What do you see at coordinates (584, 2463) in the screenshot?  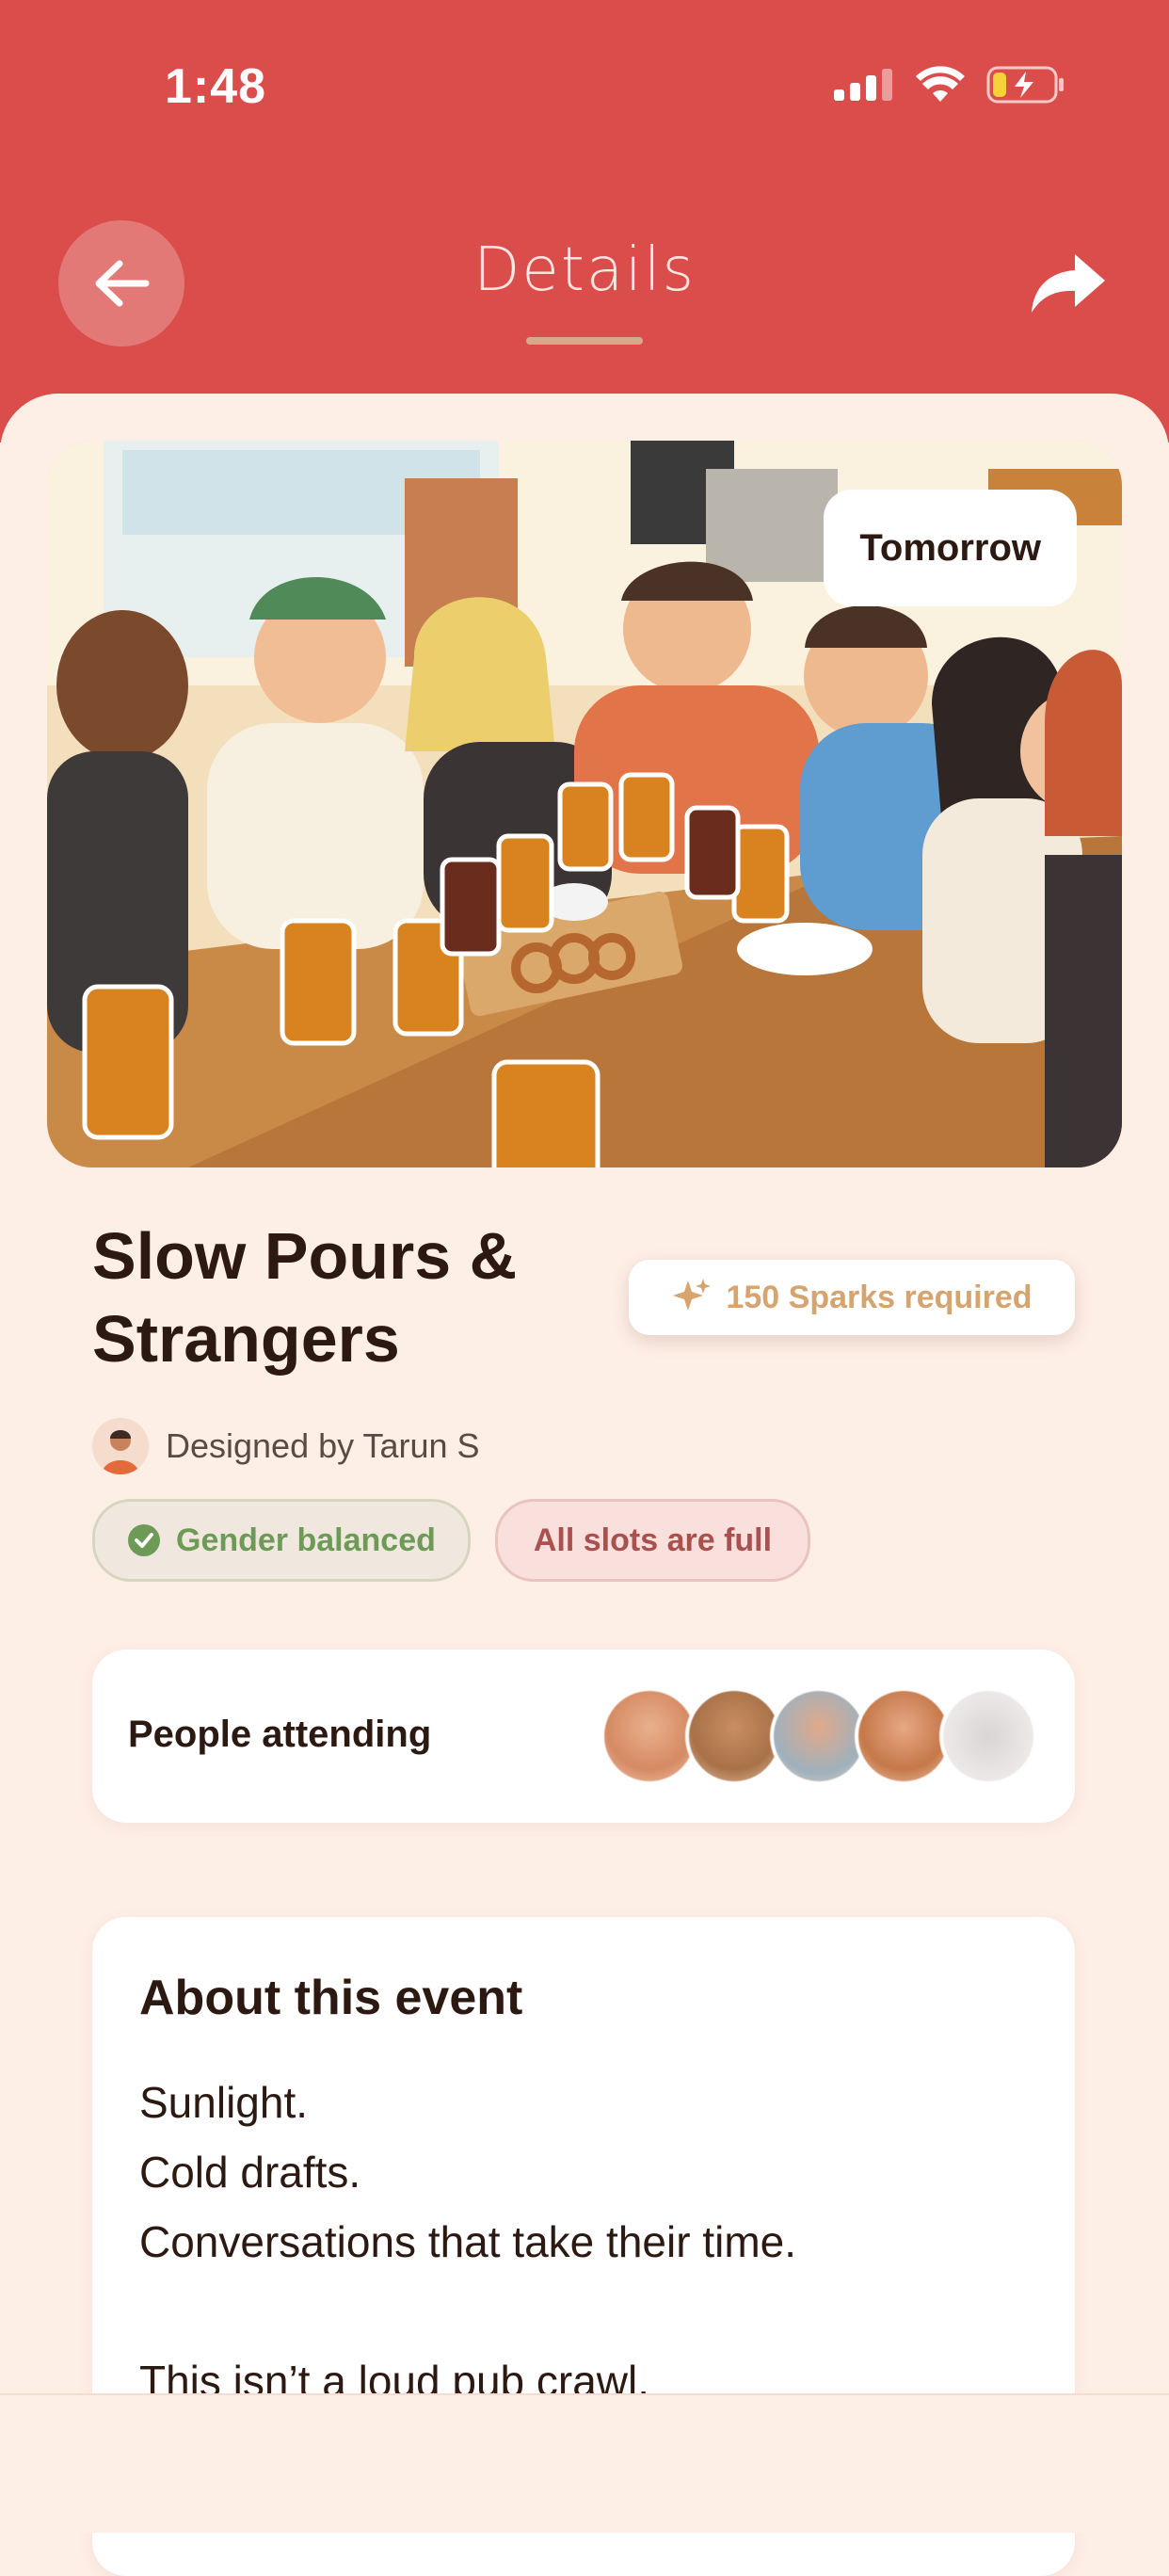 I see `bottom-bar` at bounding box center [584, 2463].